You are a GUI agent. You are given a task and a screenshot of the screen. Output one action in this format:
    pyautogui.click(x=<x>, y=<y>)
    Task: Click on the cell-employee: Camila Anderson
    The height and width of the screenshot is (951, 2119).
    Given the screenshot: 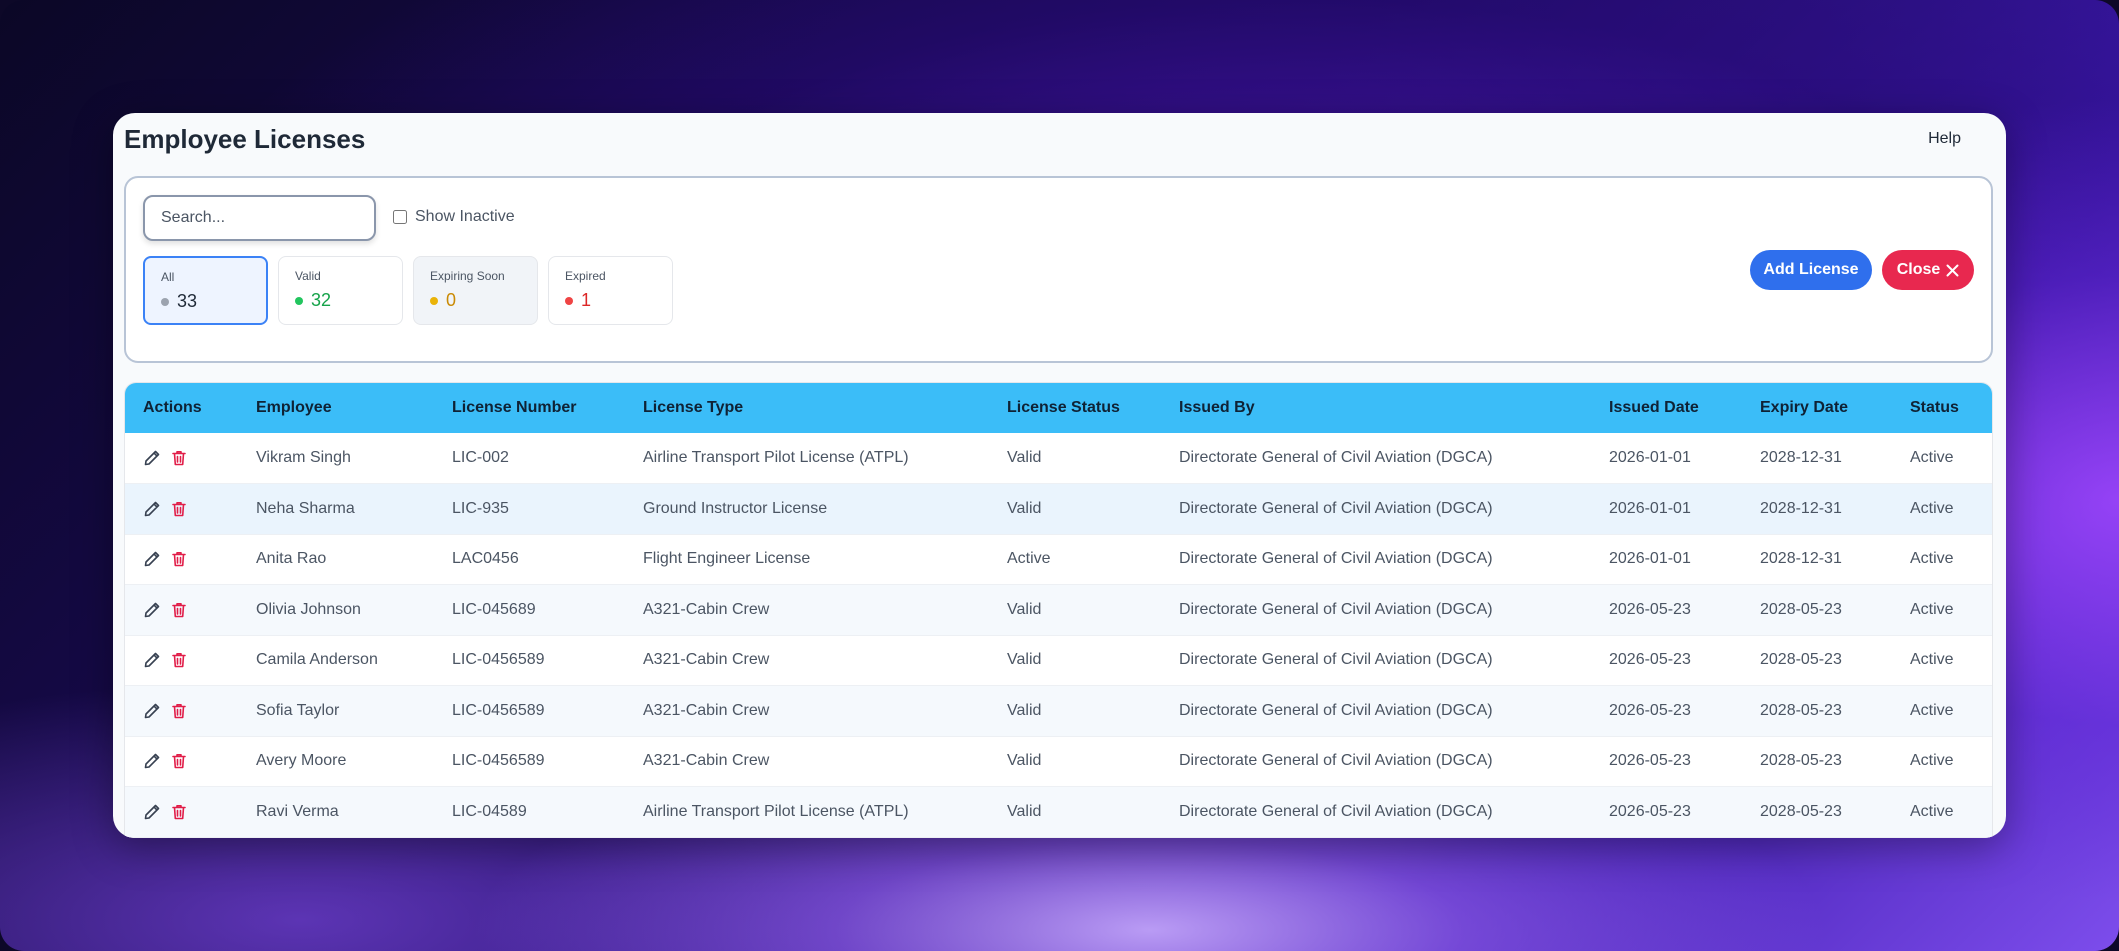 What is the action you would take?
    pyautogui.click(x=336, y=660)
    